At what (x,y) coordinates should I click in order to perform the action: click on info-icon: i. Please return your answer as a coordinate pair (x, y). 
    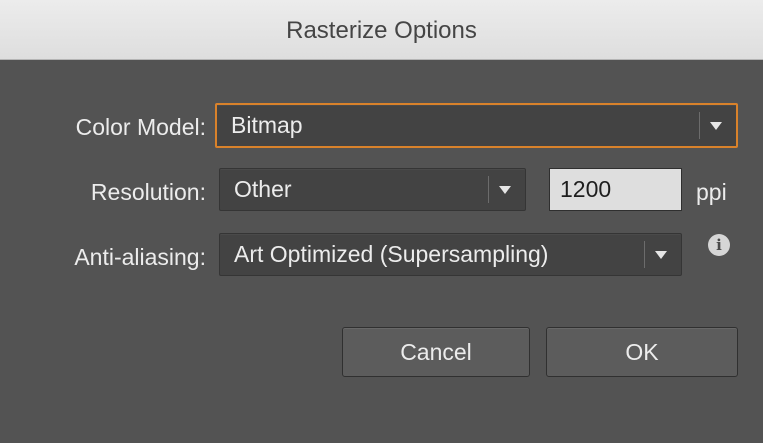
    Looking at the image, I should click on (719, 245).